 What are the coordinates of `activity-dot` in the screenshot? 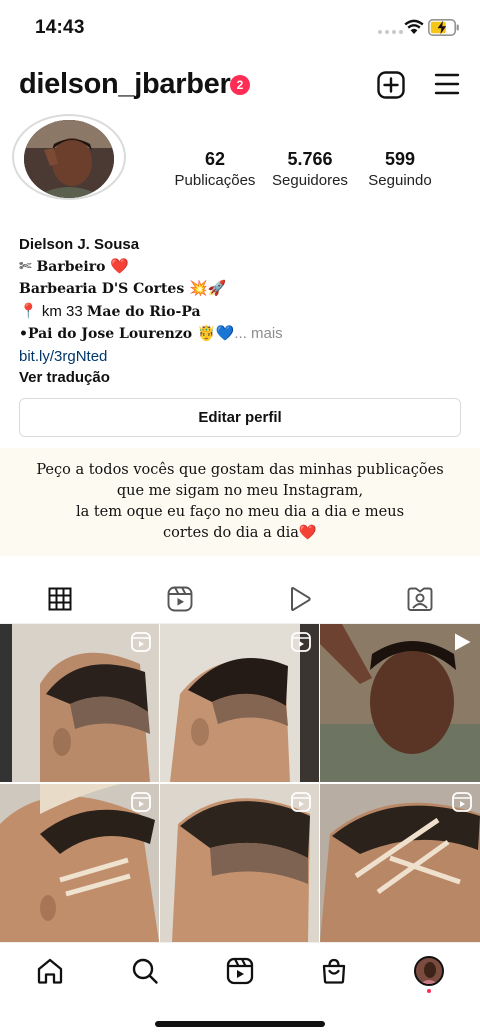 It's located at (429, 991).